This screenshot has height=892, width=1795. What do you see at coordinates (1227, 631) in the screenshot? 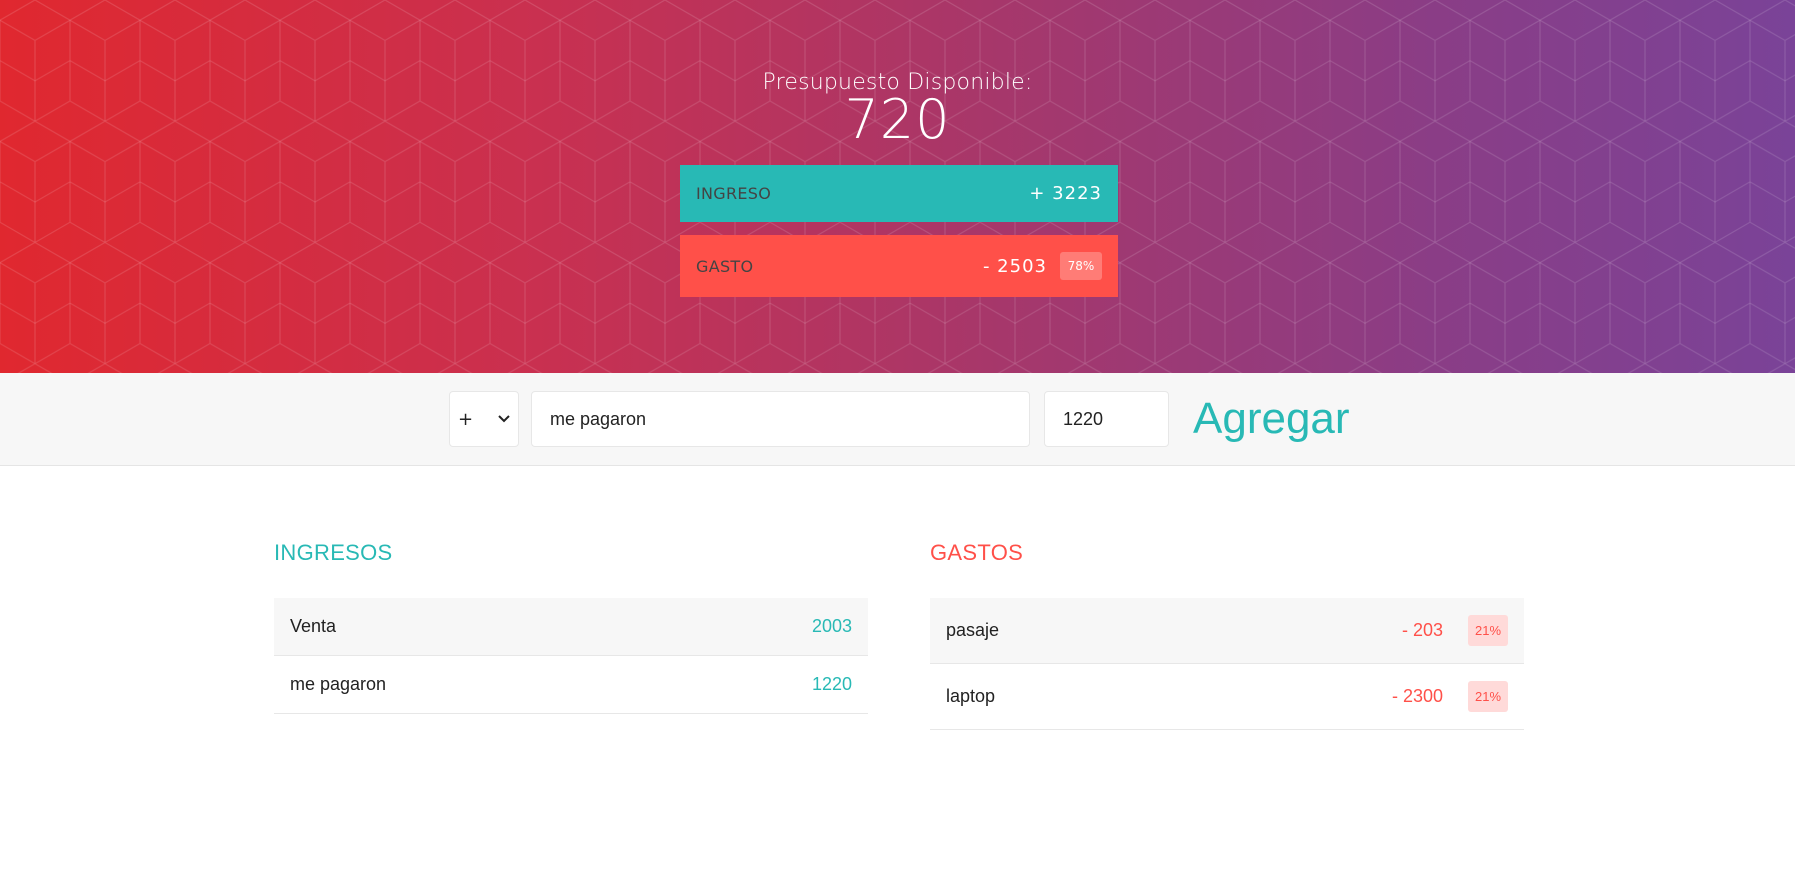
I see `expense-item: pasaje - 203 21%` at bounding box center [1227, 631].